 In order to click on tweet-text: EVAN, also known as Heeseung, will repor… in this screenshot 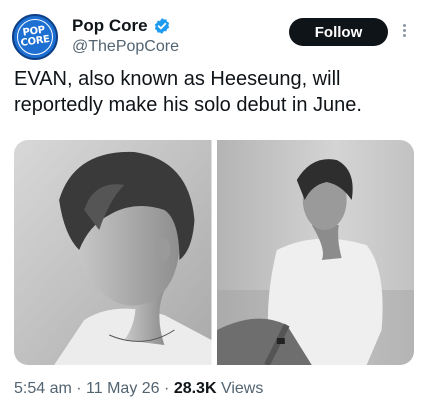, I will do `click(188, 92)`.